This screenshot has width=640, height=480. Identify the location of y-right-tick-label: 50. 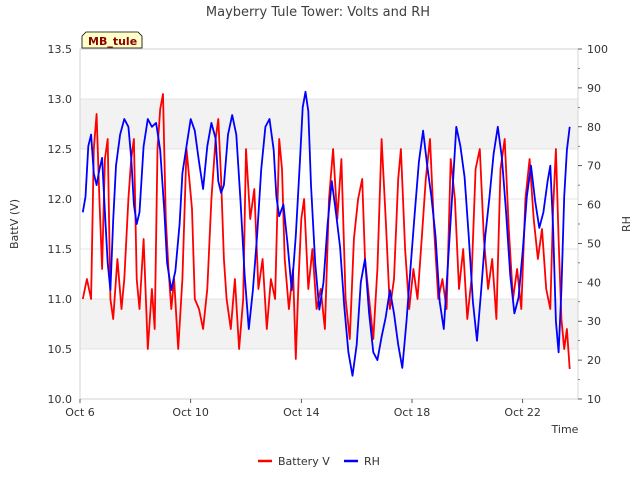
(594, 243).